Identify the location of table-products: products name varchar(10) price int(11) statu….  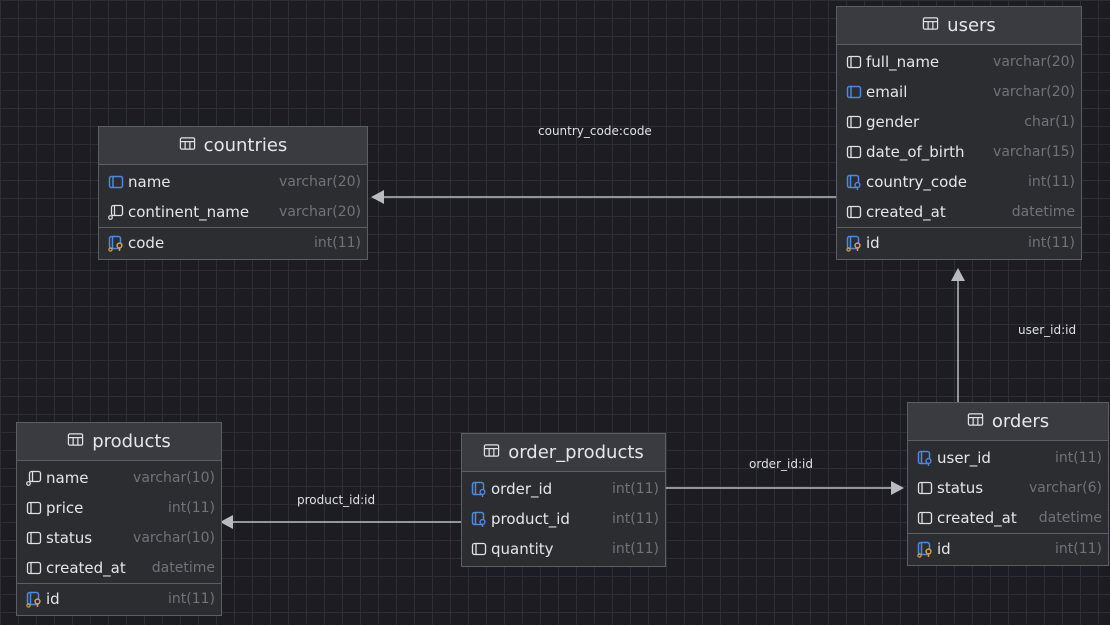
(119, 519).